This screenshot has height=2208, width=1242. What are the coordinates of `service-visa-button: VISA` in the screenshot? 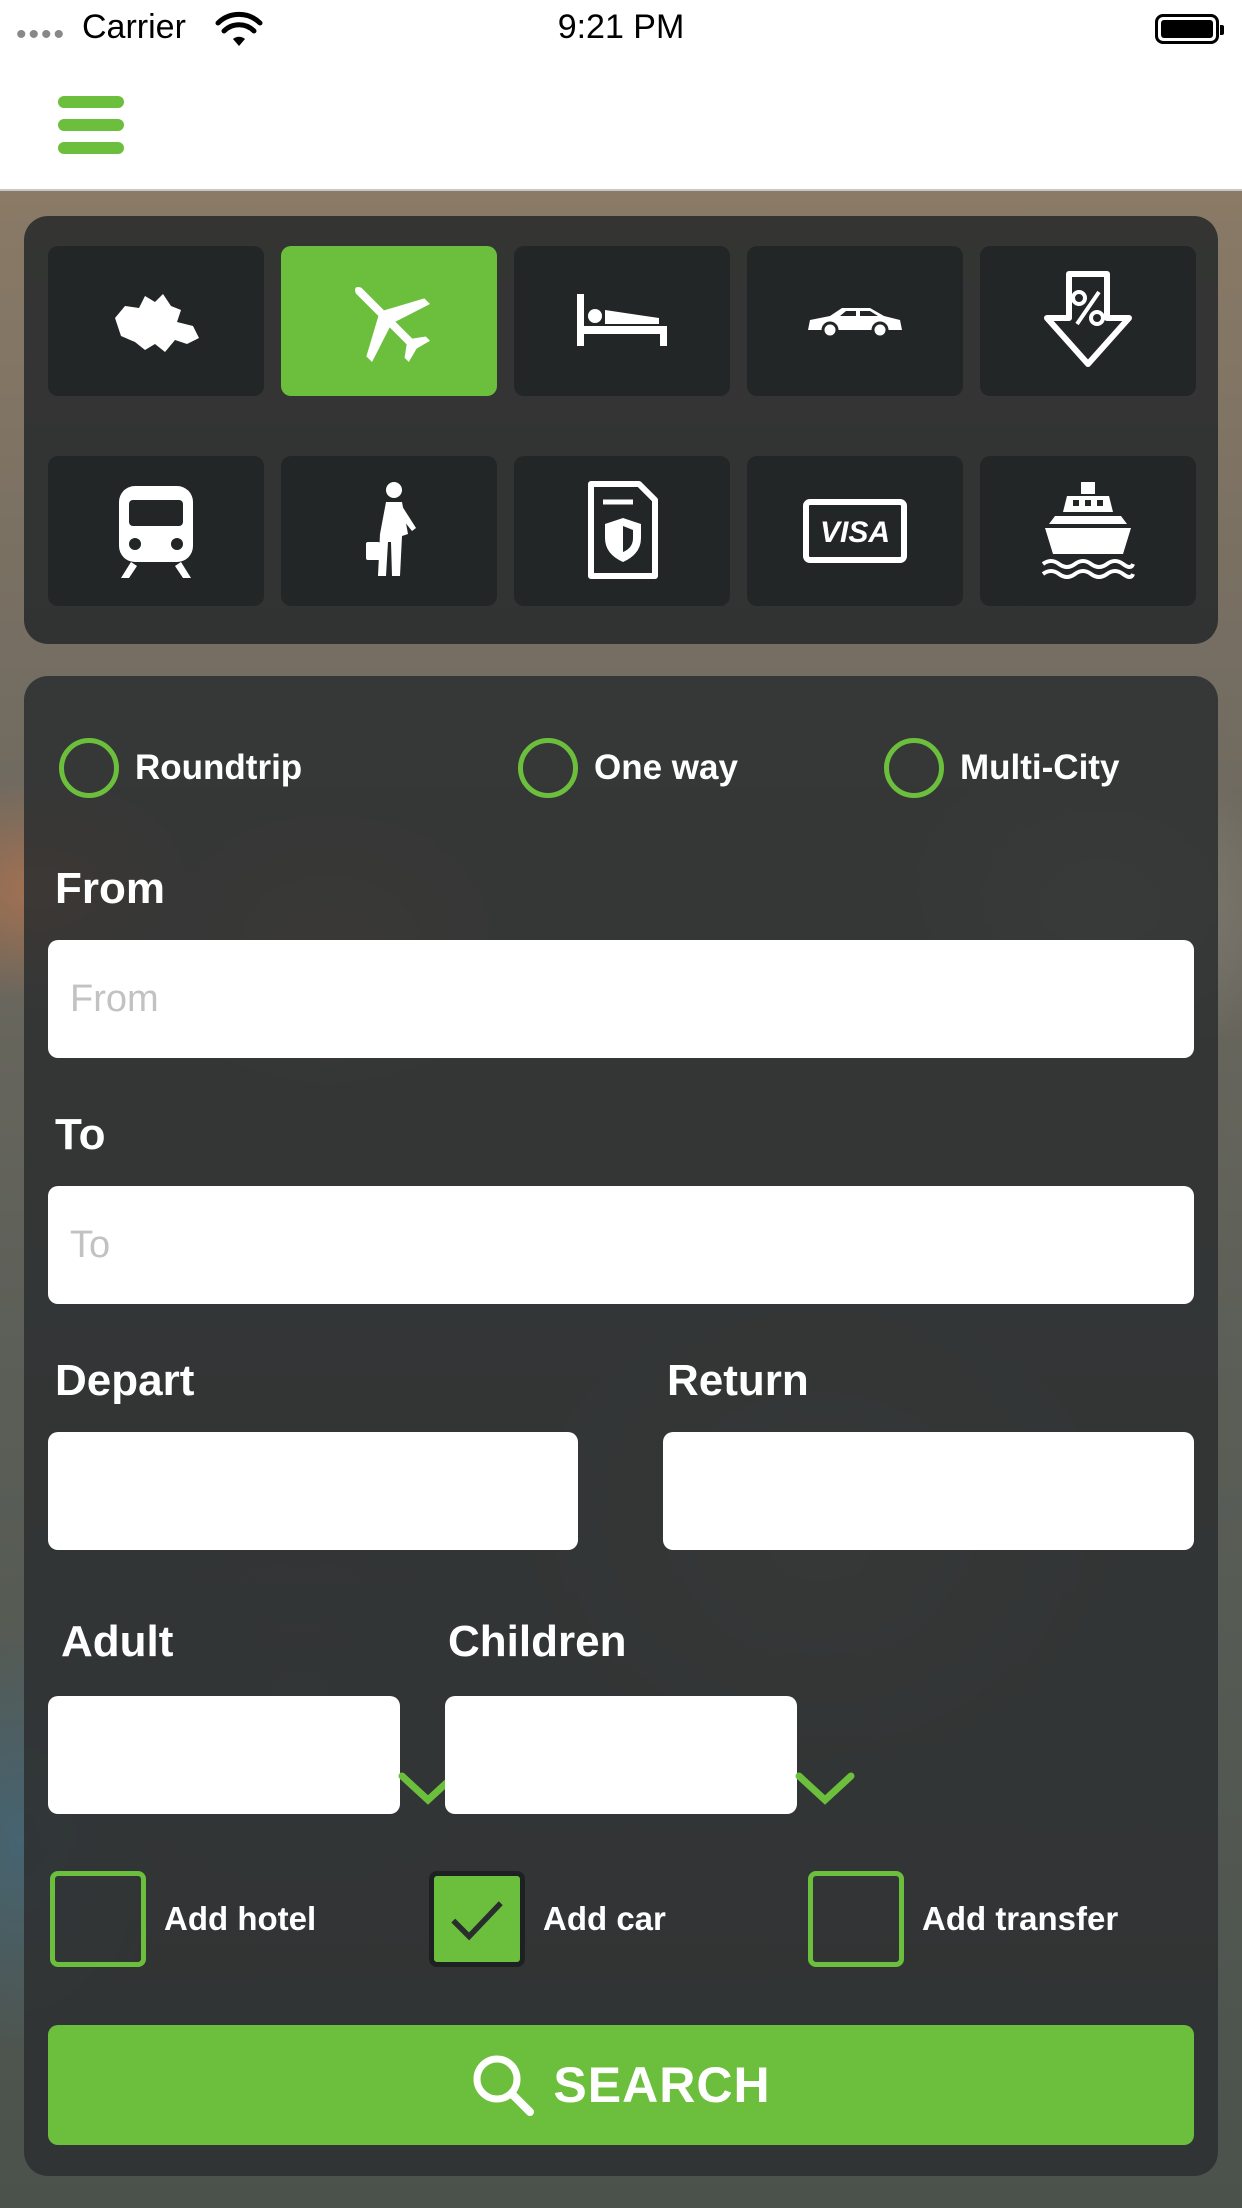 It's located at (855, 531).